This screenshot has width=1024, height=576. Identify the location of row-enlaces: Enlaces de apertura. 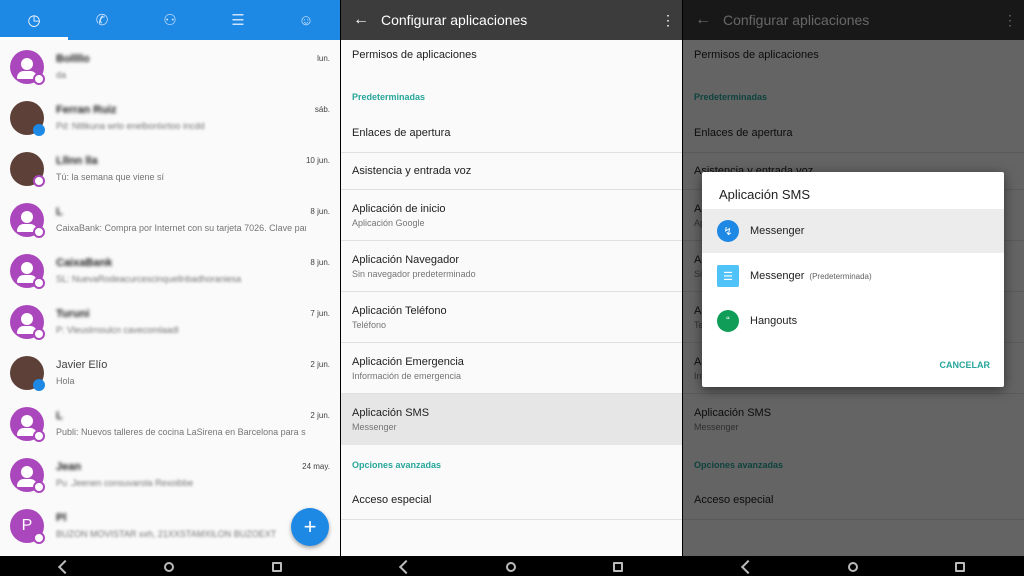
(511, 134).